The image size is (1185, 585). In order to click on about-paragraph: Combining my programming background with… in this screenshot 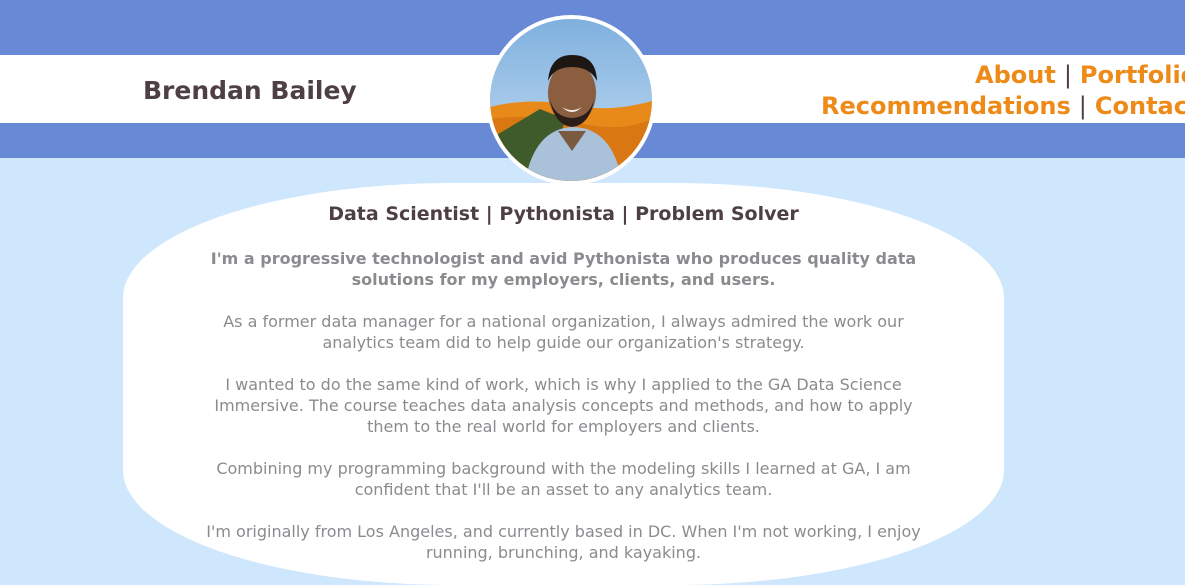, I will do `click(563, 479)`.